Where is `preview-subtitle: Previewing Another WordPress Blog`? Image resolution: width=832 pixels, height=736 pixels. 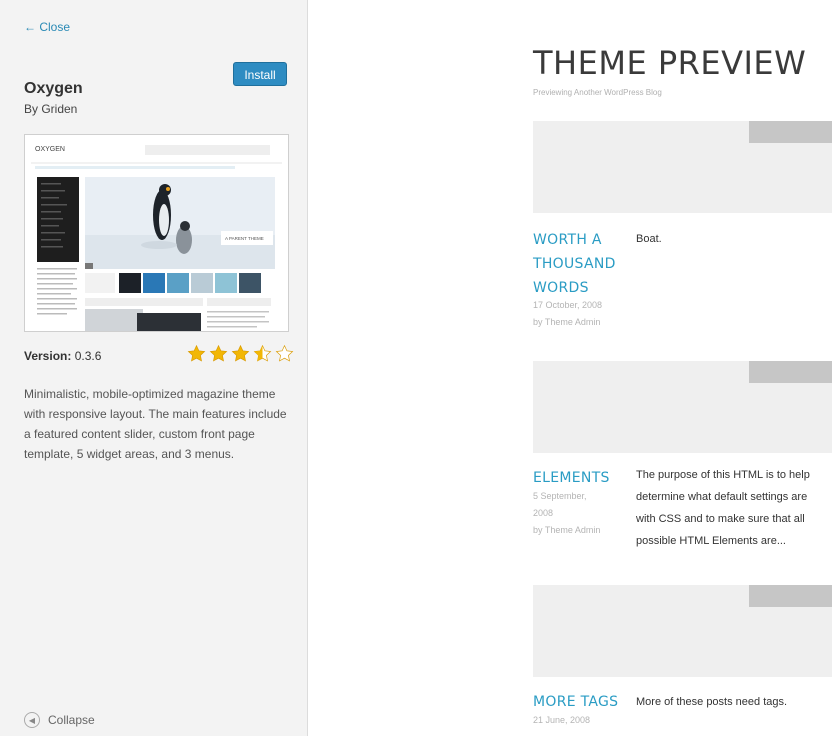 preview-subtitle: Previewing Another WordPress Blog is located at coordinates (597, 92).